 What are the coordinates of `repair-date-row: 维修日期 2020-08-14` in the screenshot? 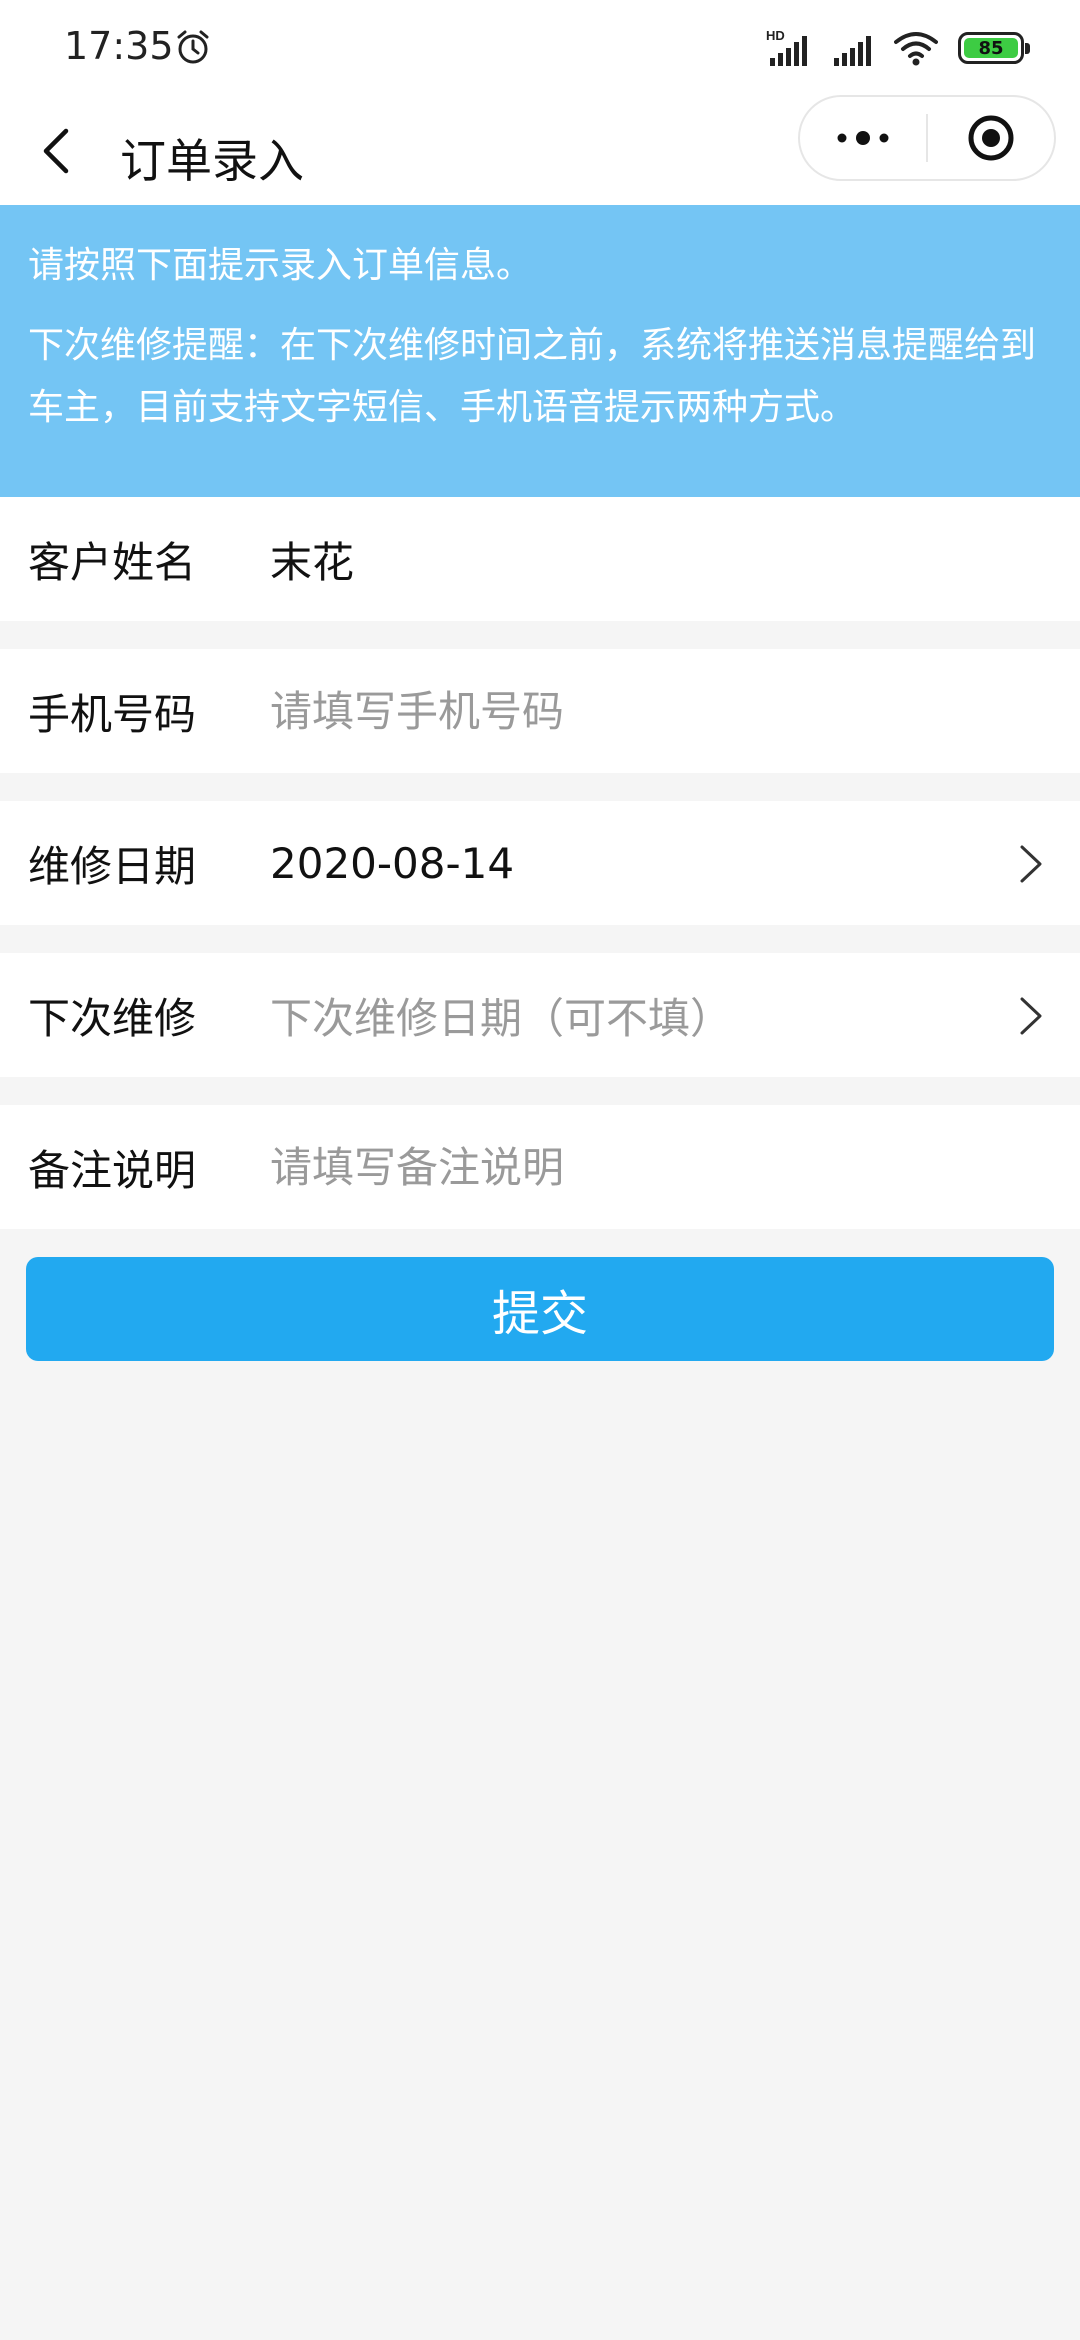 It's located at (540, 863).